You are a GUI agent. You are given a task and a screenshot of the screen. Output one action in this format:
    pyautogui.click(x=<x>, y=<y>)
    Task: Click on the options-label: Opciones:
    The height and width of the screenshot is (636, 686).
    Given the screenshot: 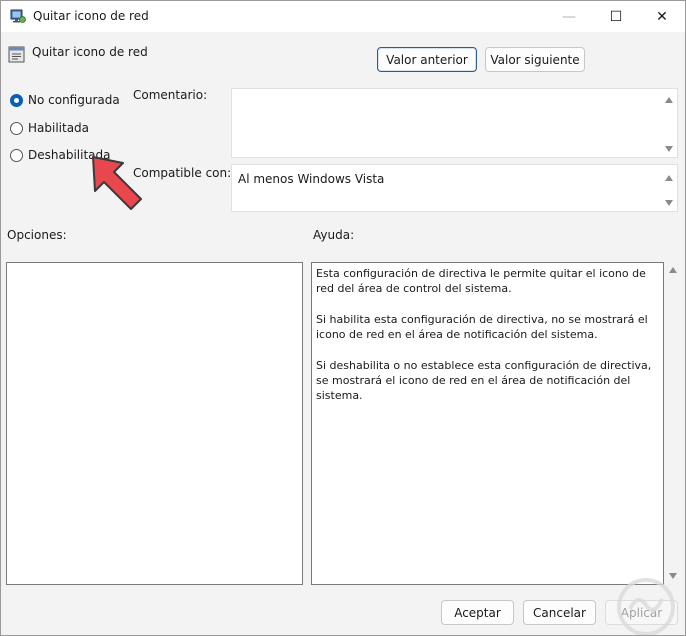 What is the action you would take?
    pyautogui.click(x=37, y=235)
    